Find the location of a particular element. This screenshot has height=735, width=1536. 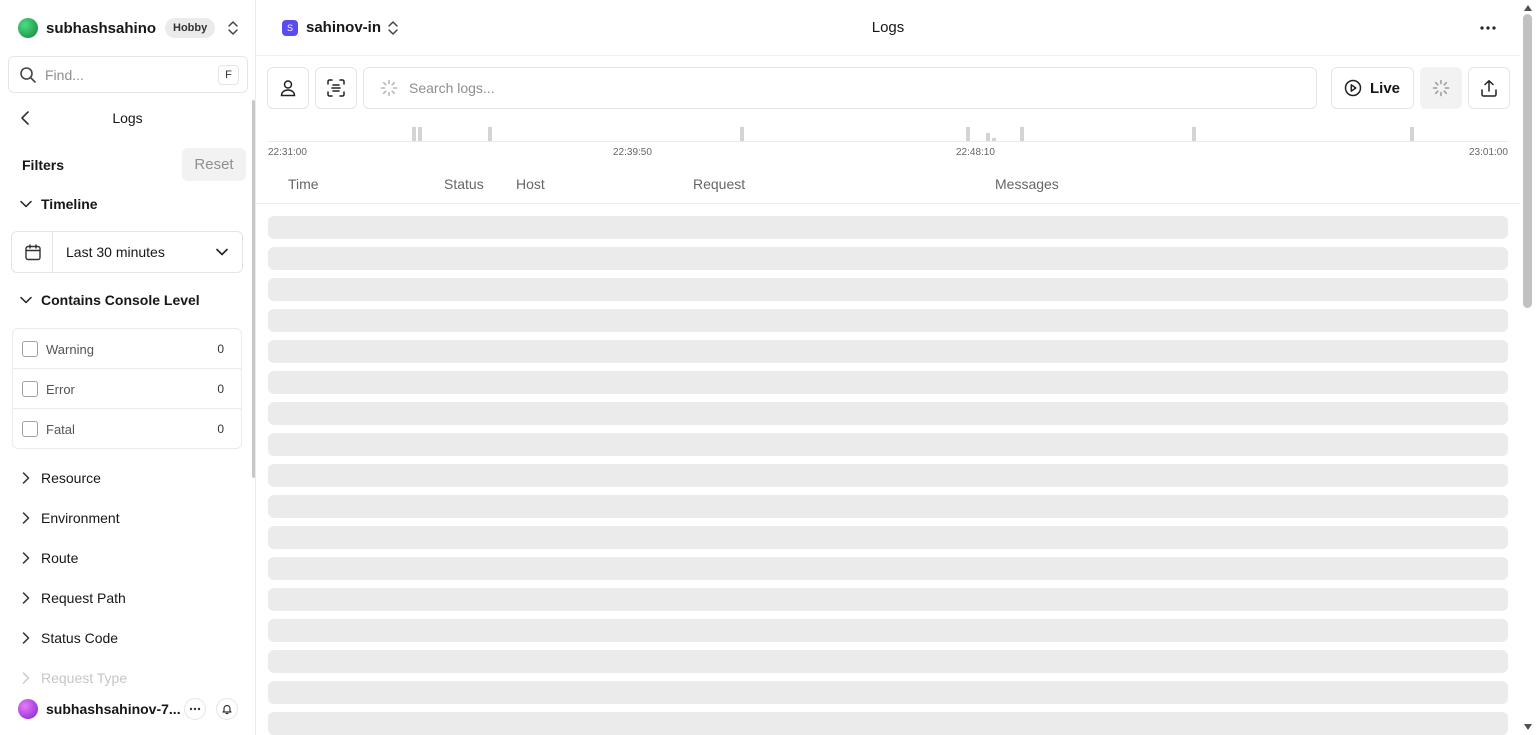

filter-toggle-request-type: Request Type is located at coordinates (73, 678).